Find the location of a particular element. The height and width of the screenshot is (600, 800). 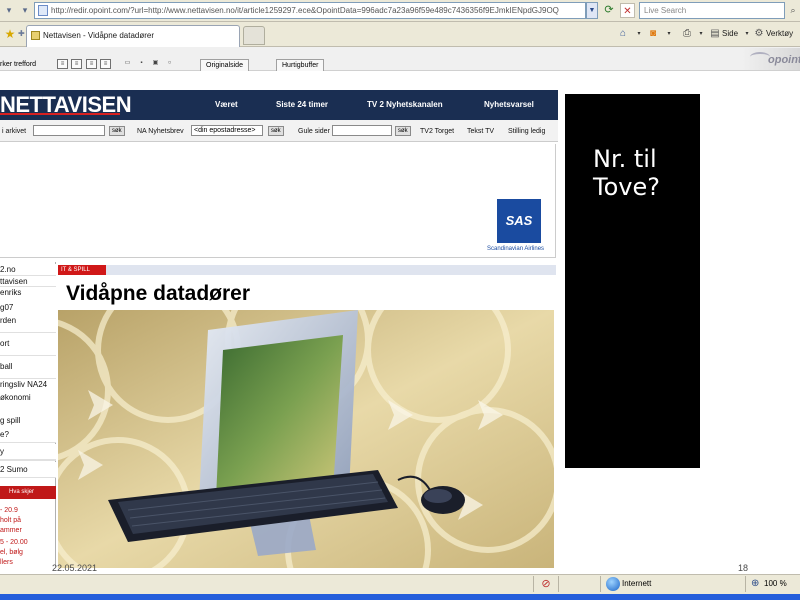

original-page-tab: Originalside is located at coordinates (224, 65).